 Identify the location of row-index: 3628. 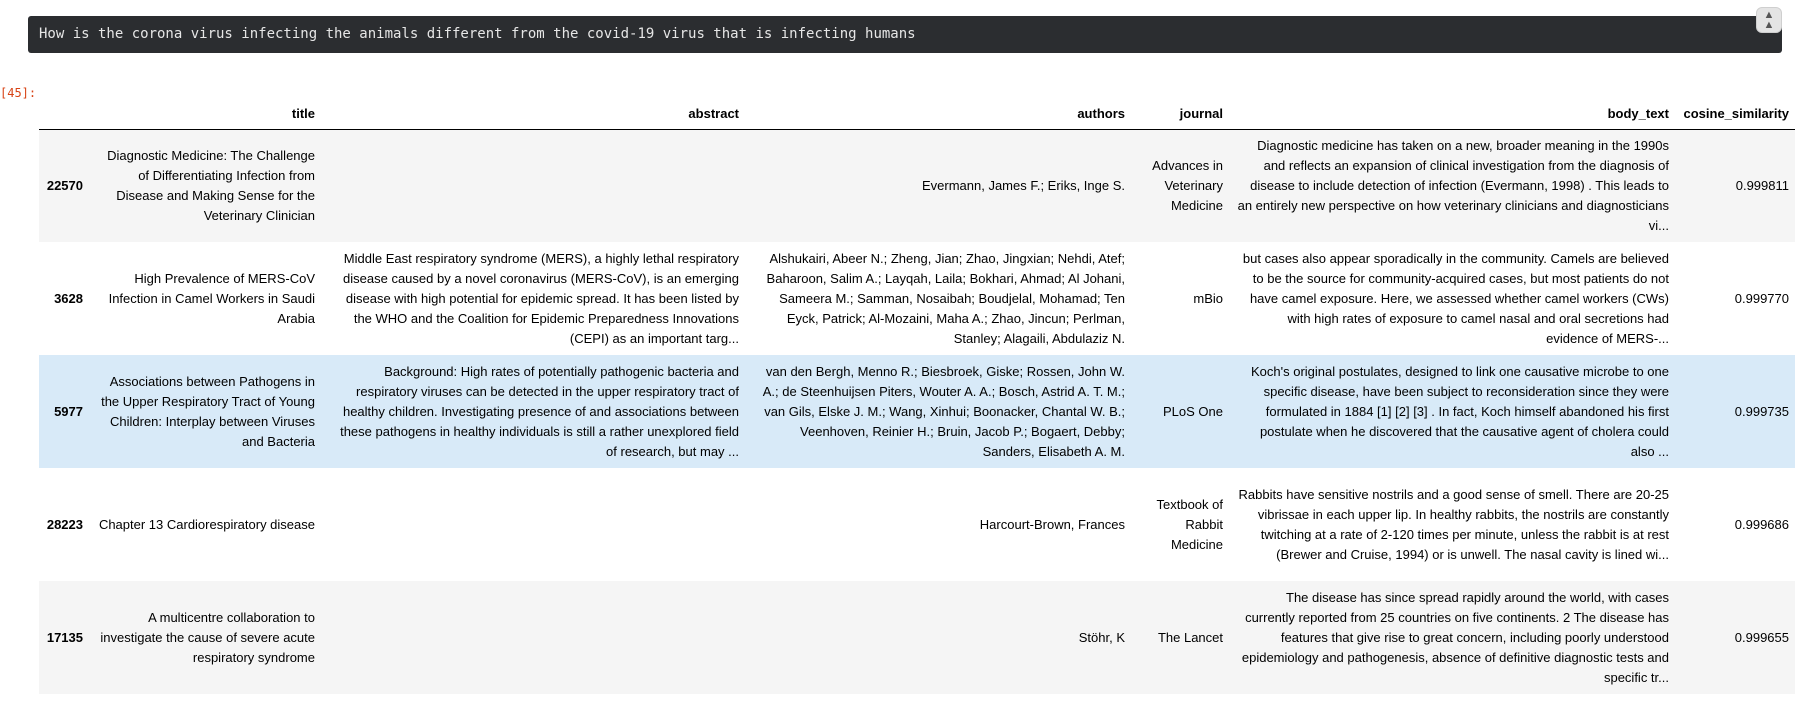
(68, 298).